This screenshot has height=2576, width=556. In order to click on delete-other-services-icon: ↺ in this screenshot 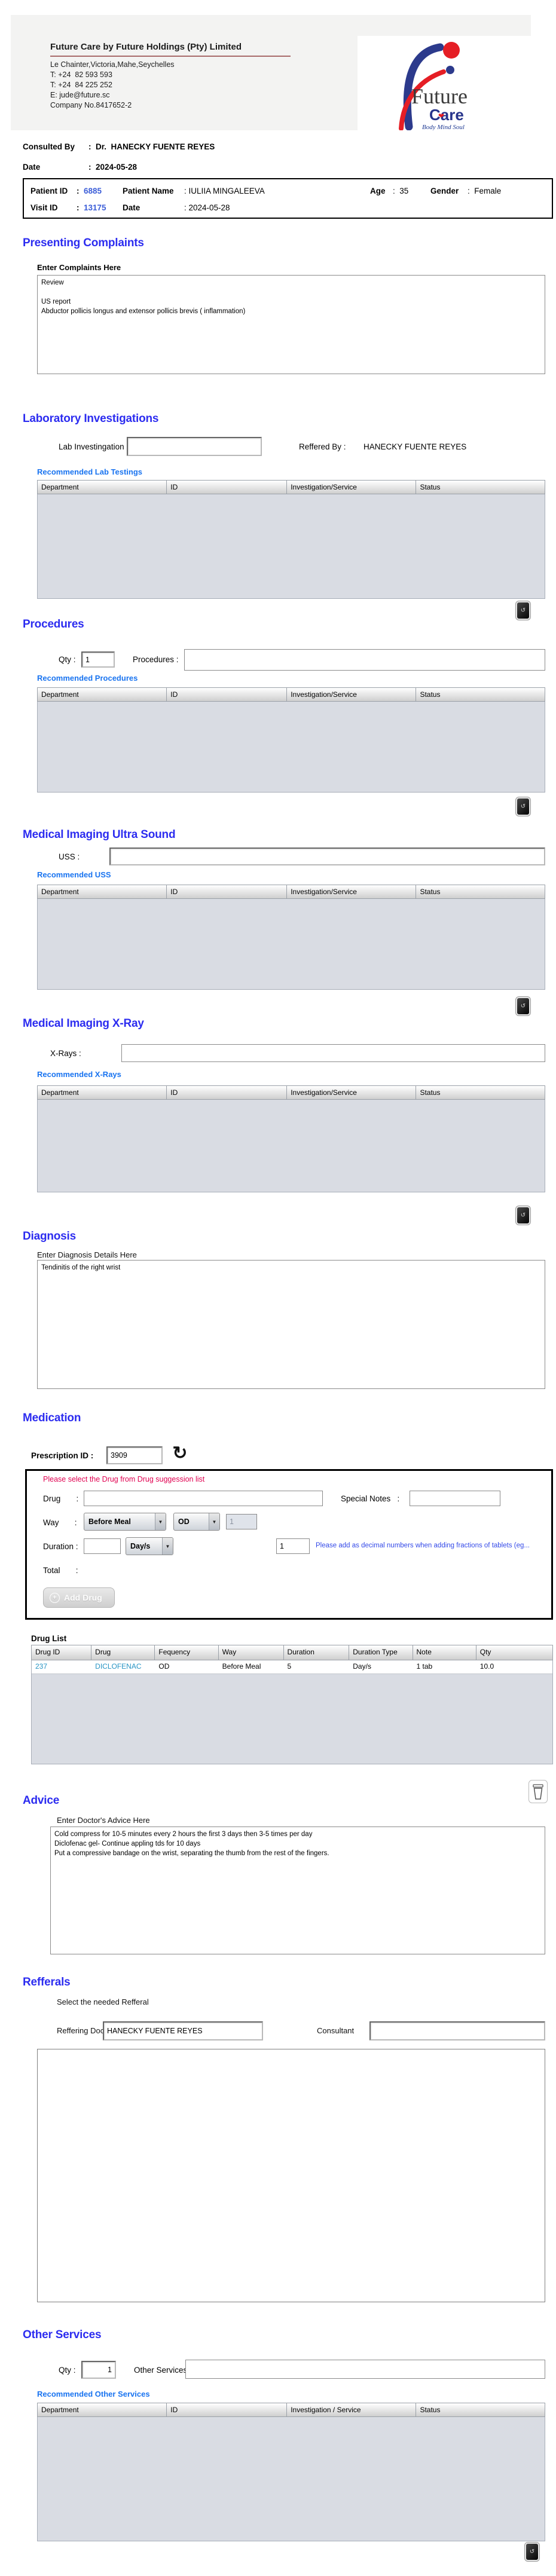, I will do `click(532, 2552)`.